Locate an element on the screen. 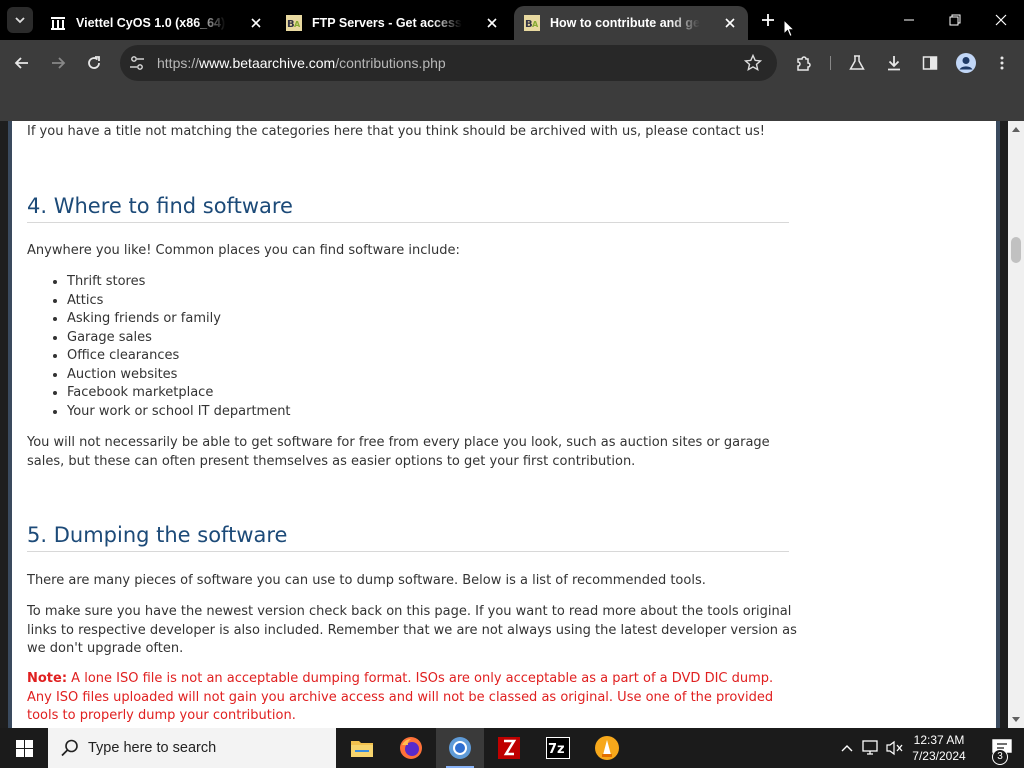 The width and height of the screenshot is (1024, 768). clock-date: 7/23/2024 is located at coordinates (939, 756).